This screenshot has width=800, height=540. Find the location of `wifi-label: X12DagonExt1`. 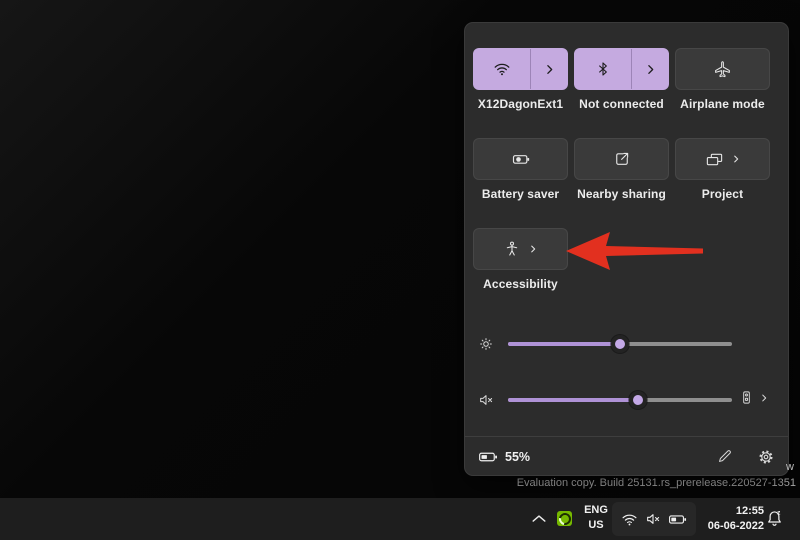

wifi-label: X12DagonExt1 is located at coordinates (520, 104).